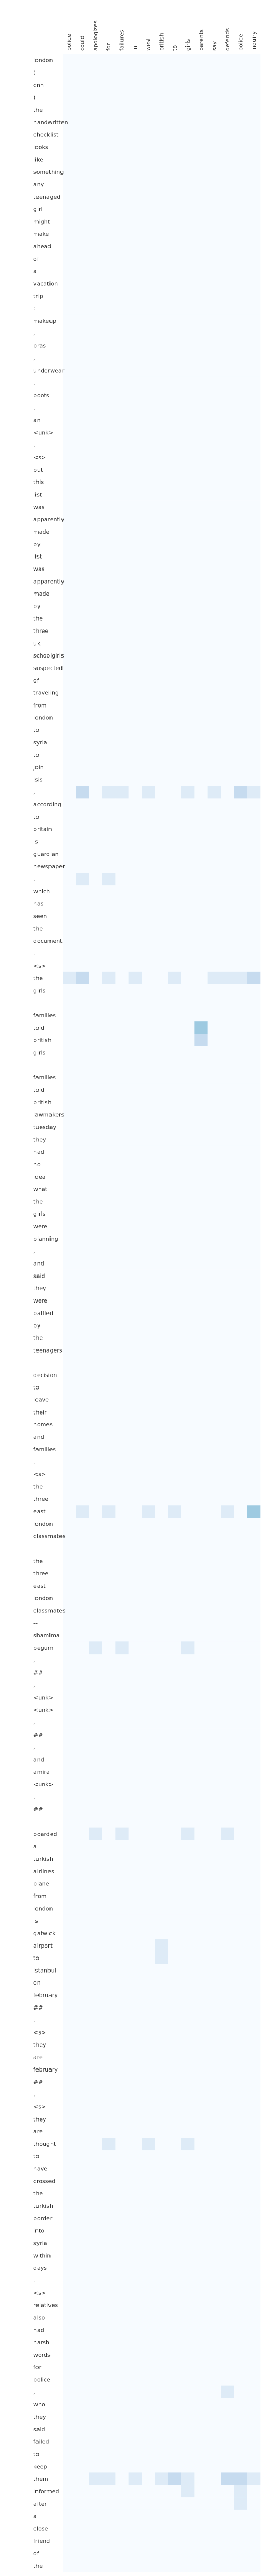 Image resolution: width=273 pixels, height=2576 pixels. I want to click on y-tick-label: amira, so click(41, 1772).